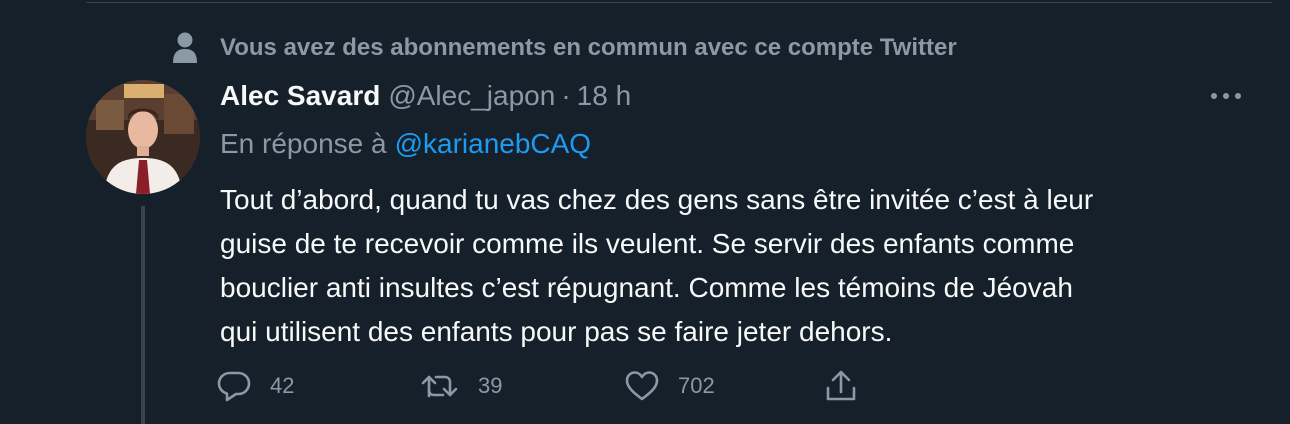  I want to click on avatar, so click(143, 137).